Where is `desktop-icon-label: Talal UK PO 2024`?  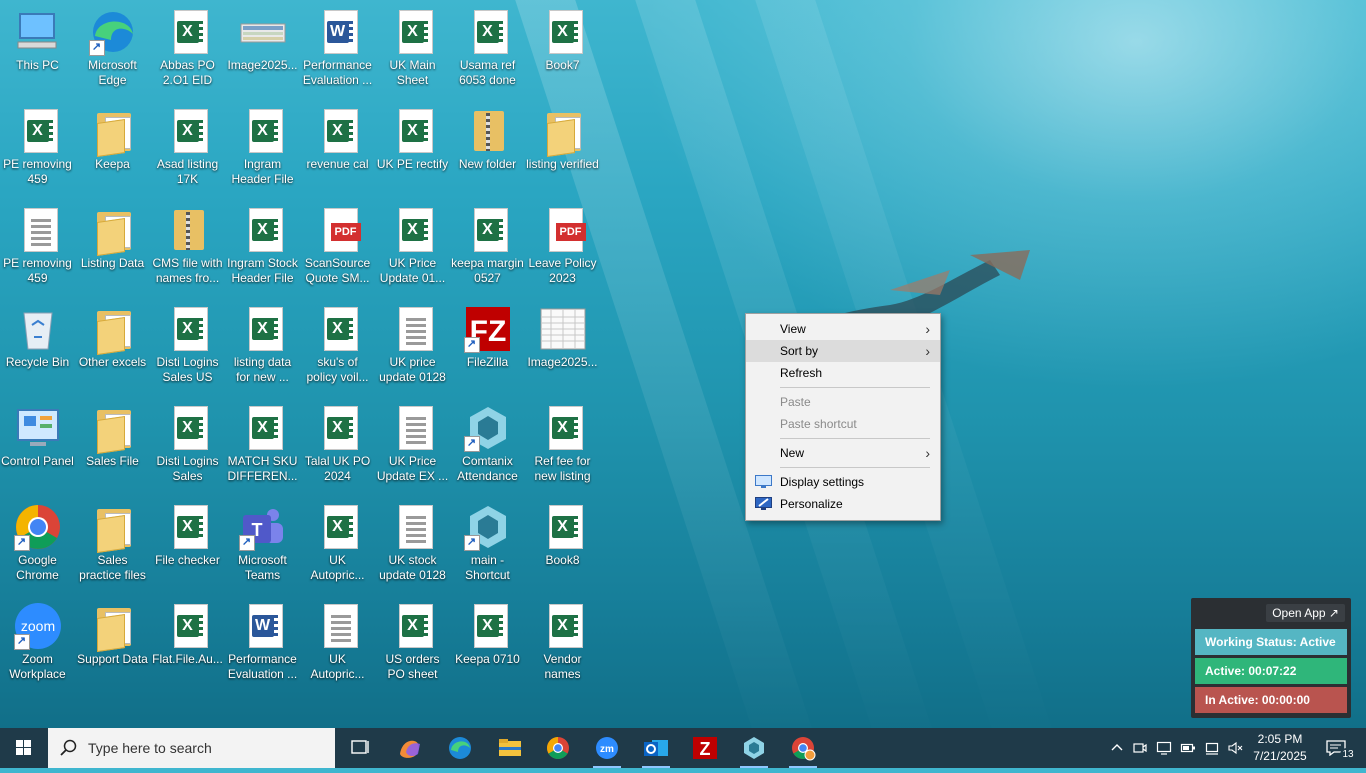
desktop-icon-label: Talal UK PO 2024 is located at coordinates (337, 468).